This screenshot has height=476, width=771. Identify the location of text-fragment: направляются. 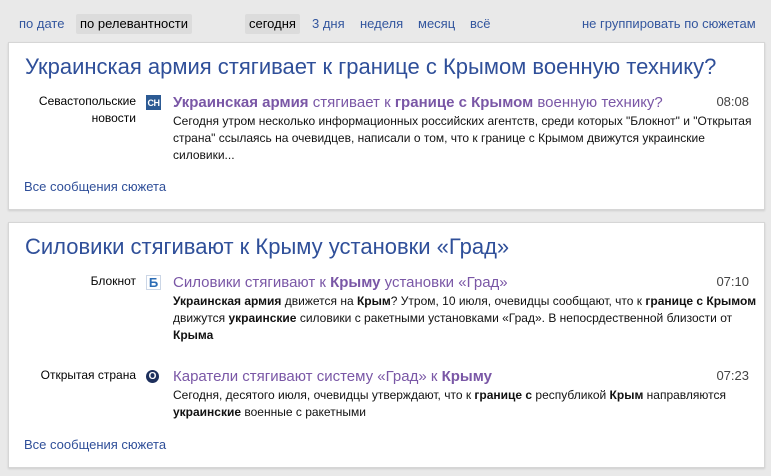
(685, 395).